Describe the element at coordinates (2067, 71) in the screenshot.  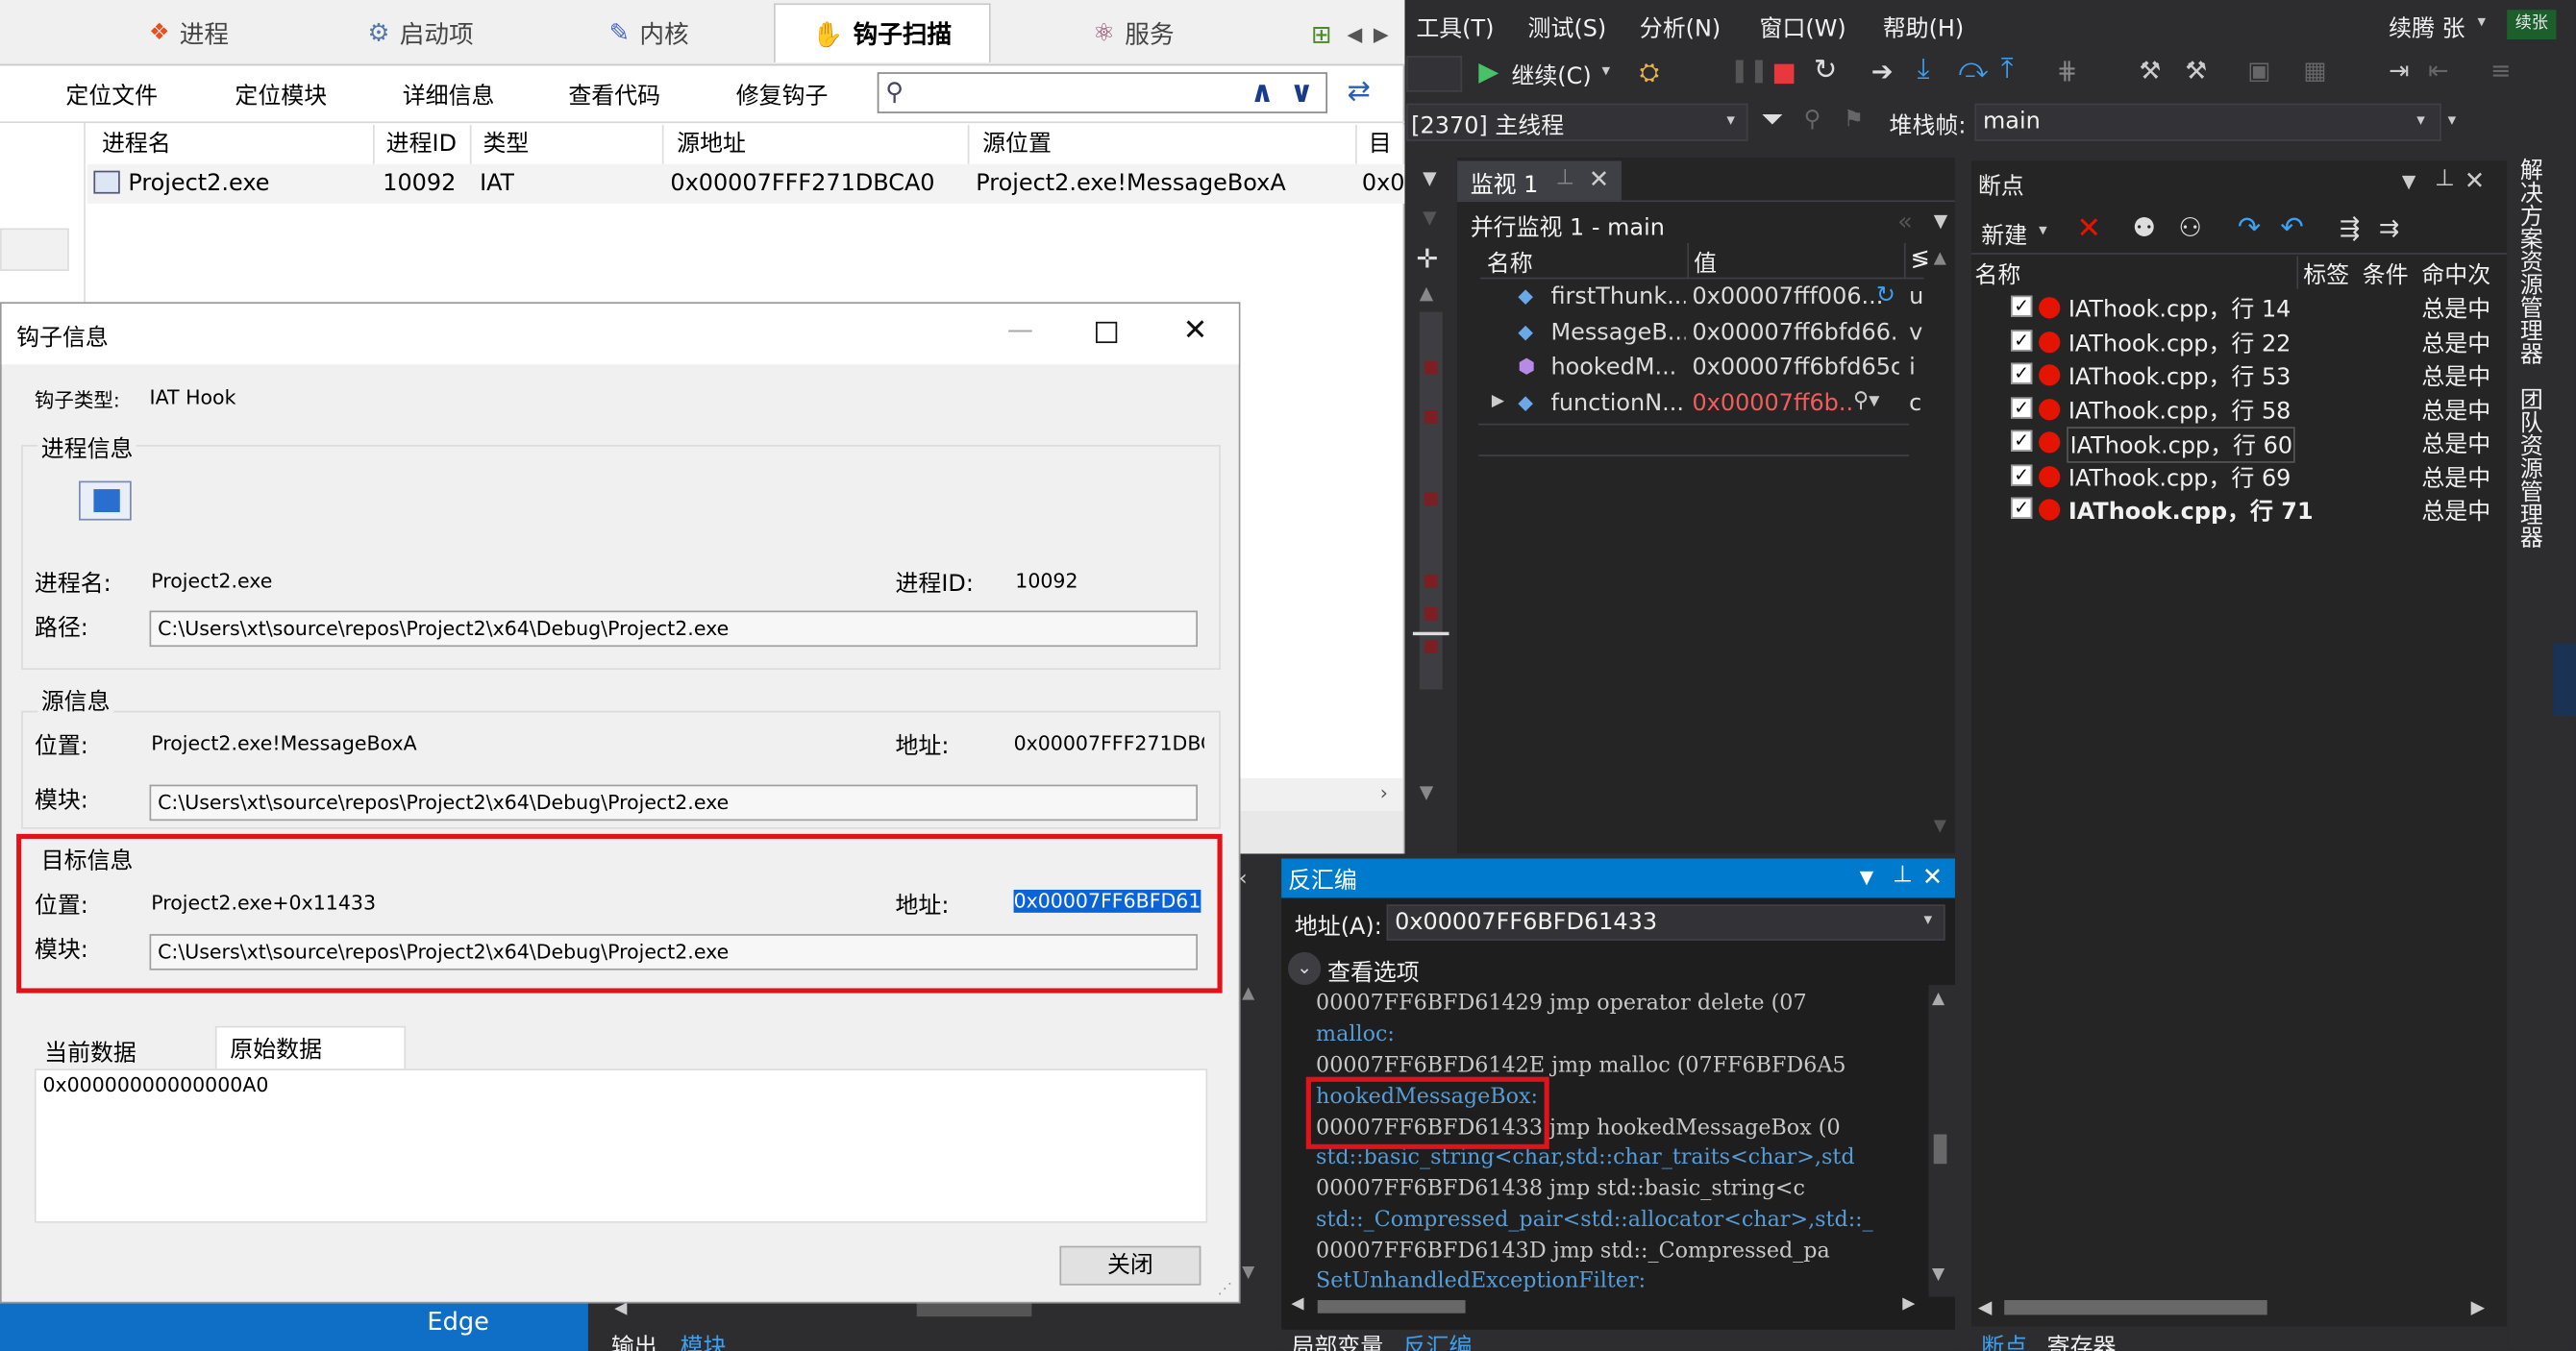
I see `hex-icon: ⋕` at that location.